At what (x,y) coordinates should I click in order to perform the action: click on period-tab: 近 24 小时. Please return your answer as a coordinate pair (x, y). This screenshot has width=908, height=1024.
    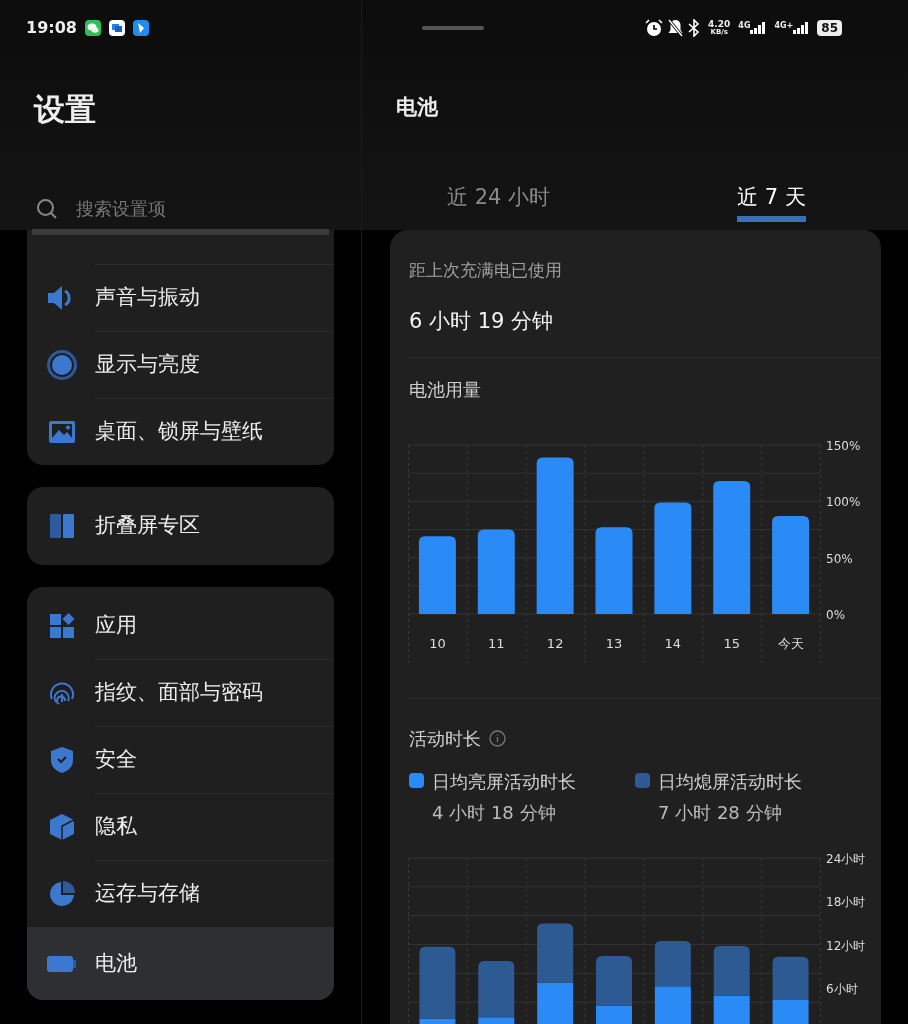
    Looking at the image, I should click on (498, 202).